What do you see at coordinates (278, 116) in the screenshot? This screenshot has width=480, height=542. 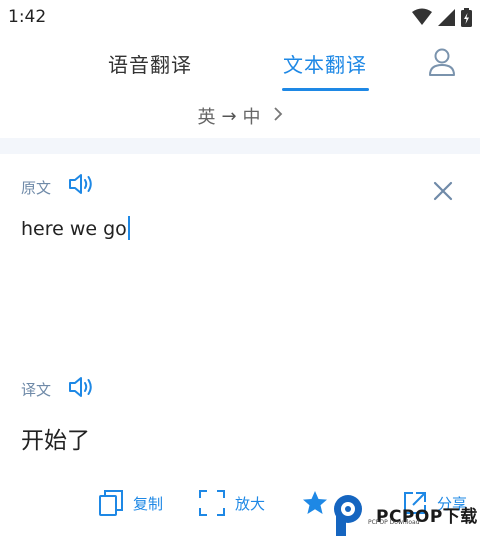 I see `chevron-right-icon` at bounding box center [278, 116].